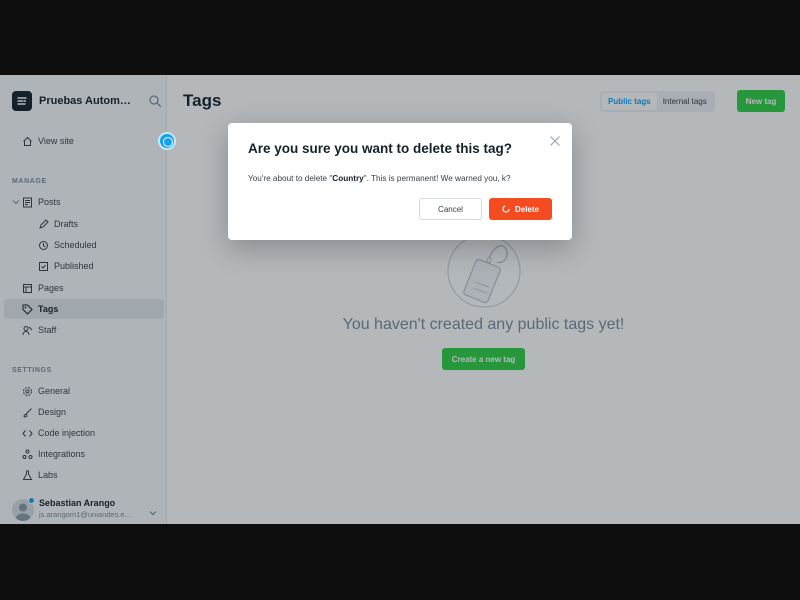 The width and height of the screenshot is (800, 600). Describe the element at coordinates (400, 37) in the screenshot. I see `letterbox-top` at that location.